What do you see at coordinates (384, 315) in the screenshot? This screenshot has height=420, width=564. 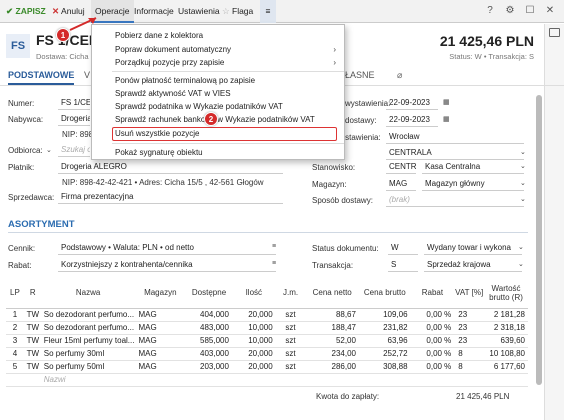 I see `table-cell: 109,06` at bounding box center [384, 315].